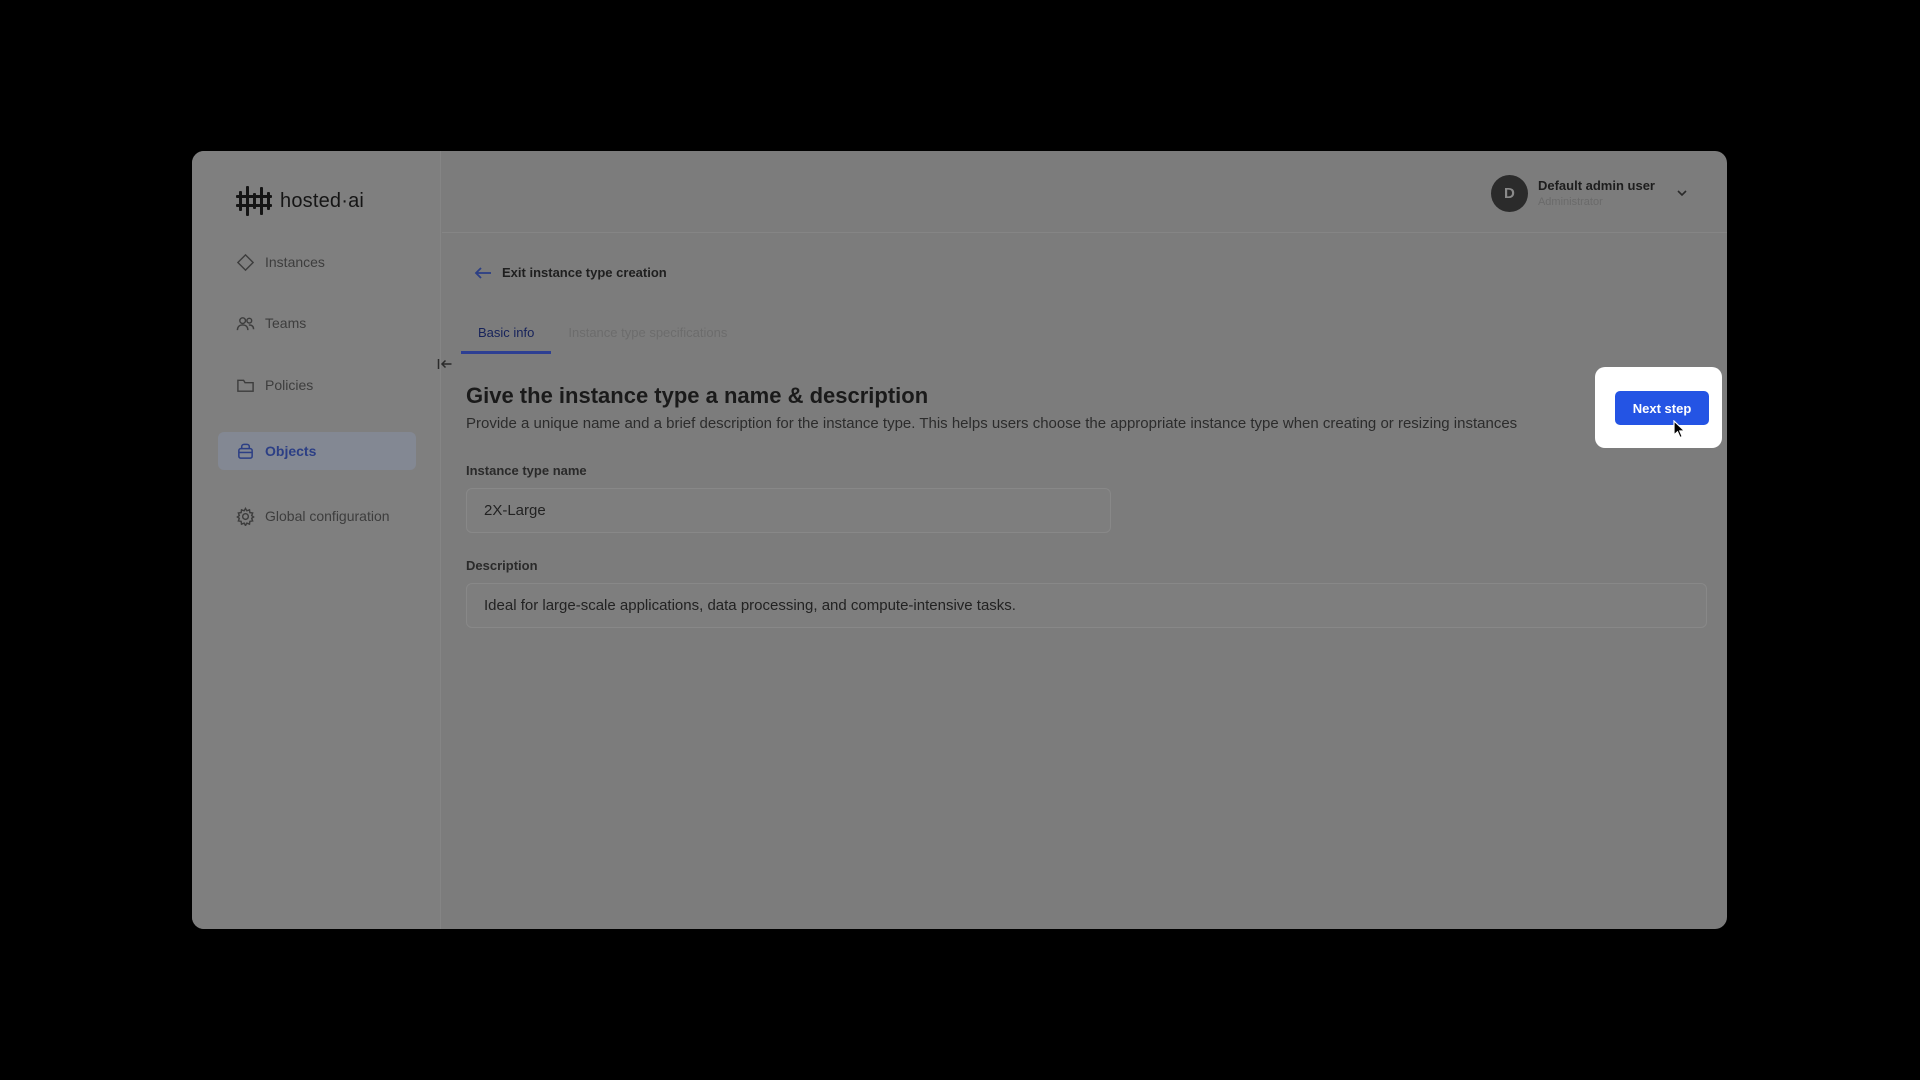 This screenshot has width=1920, height=1080. What do you see at coordinates (1682, 193) in the screenshot?
I see `chevron-down-icon` at bounding box center [1682, 193].